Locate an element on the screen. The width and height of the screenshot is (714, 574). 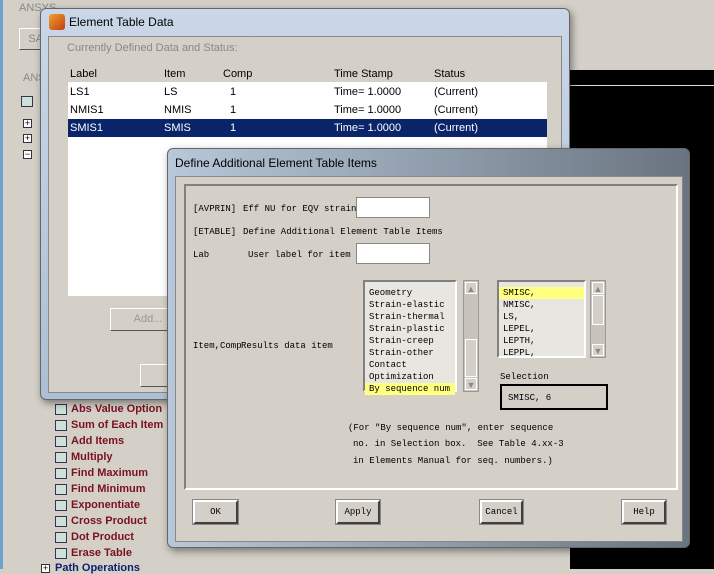
component-list: SMISC, NMISC, LS, LEPEL, LEPTH, LEPPL, is located at coordinates (541, 319).